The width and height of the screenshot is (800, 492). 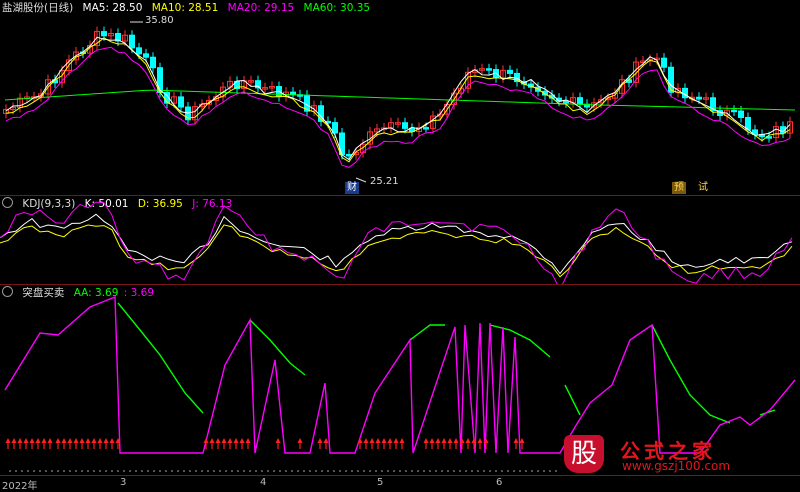 What do you see at coordinates (680, 455) in the screenshot?
I see `site-watermark: 股 公式之家 www.gszj100.com` at bounding box center [680, 455].